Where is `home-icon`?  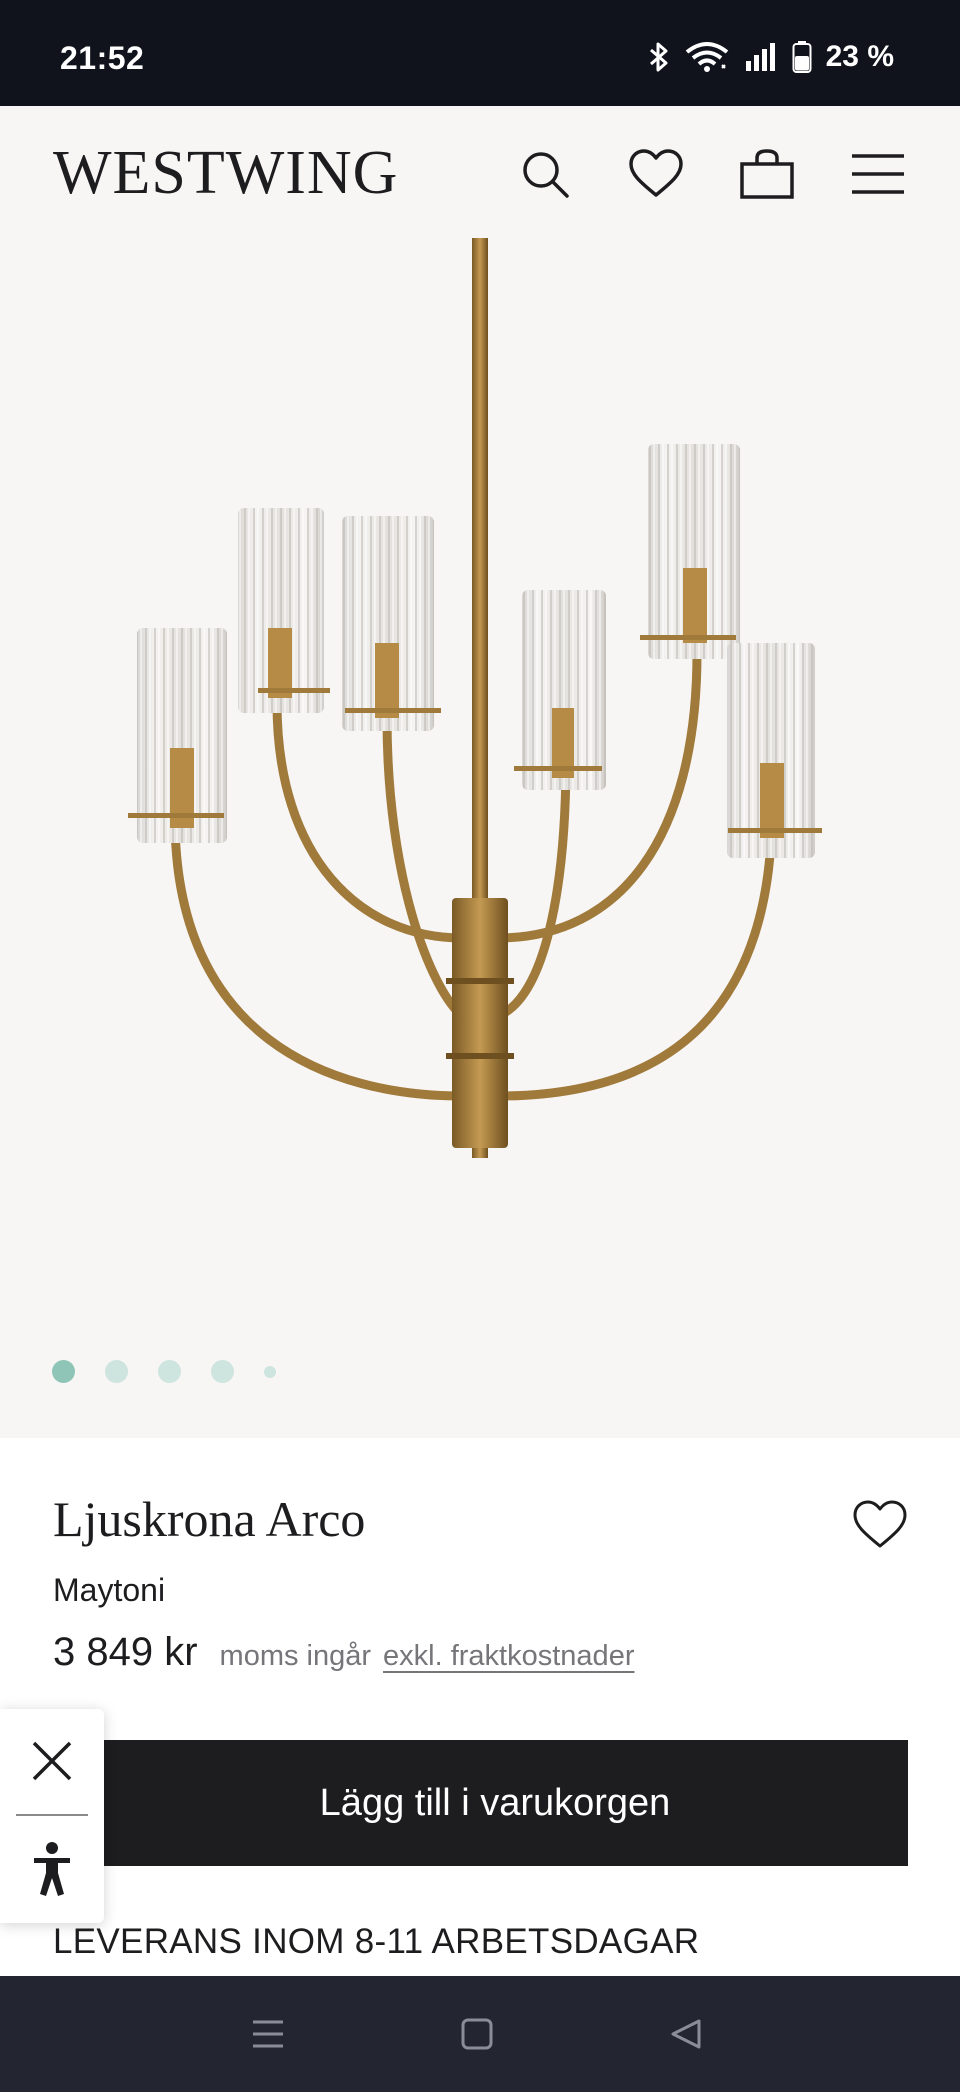
home-icon is located at coordinates (477, 2034).